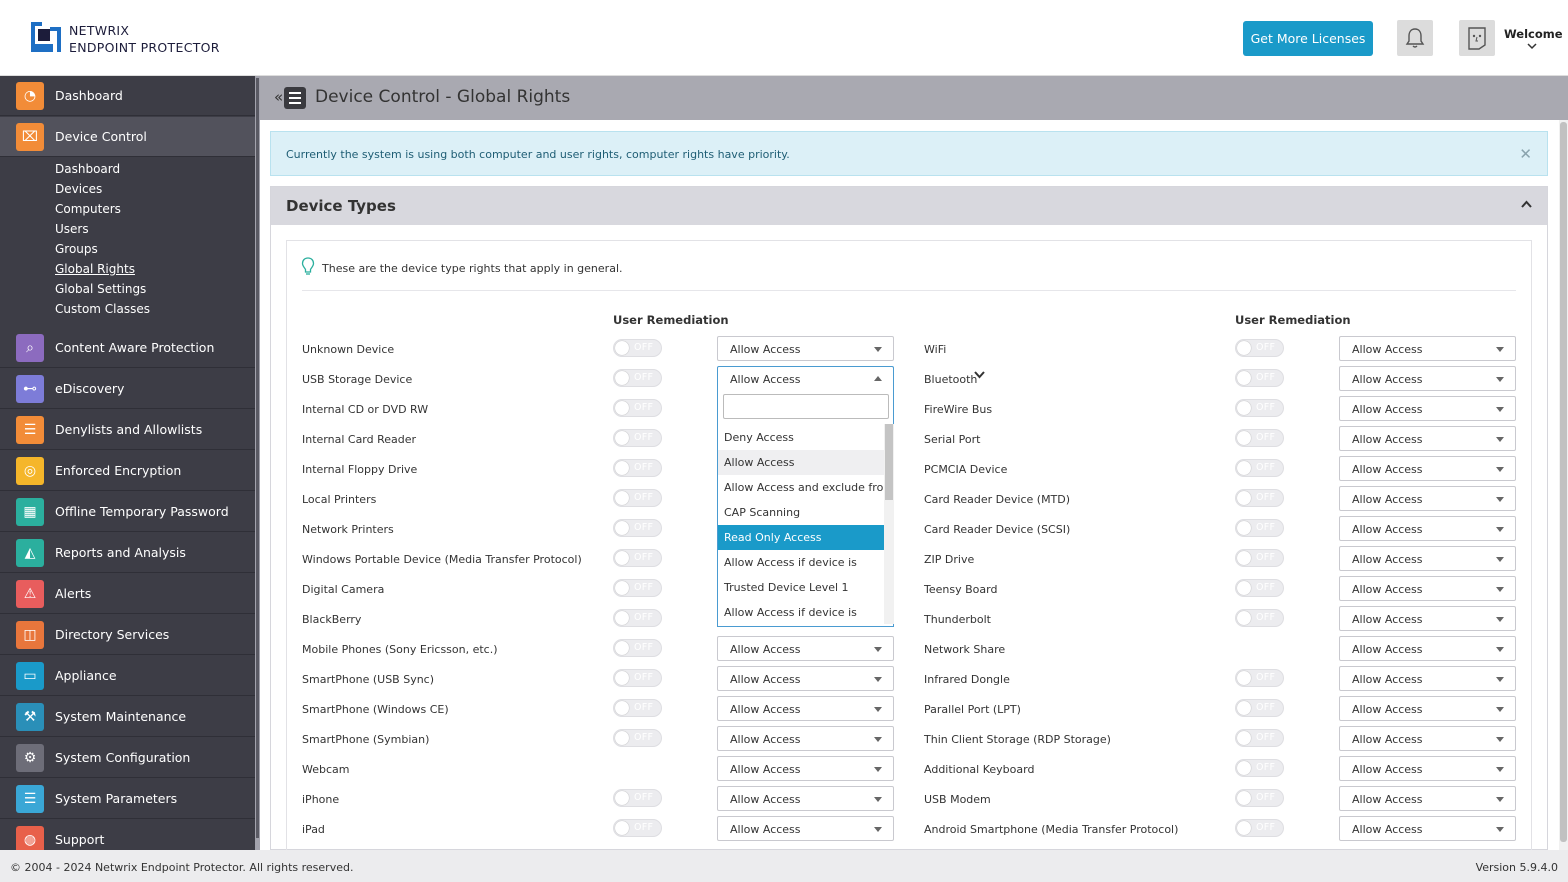 This screenshot has height=882, width=1568. I want to click on submenu-item-devices: Devices, so click(78, 189).